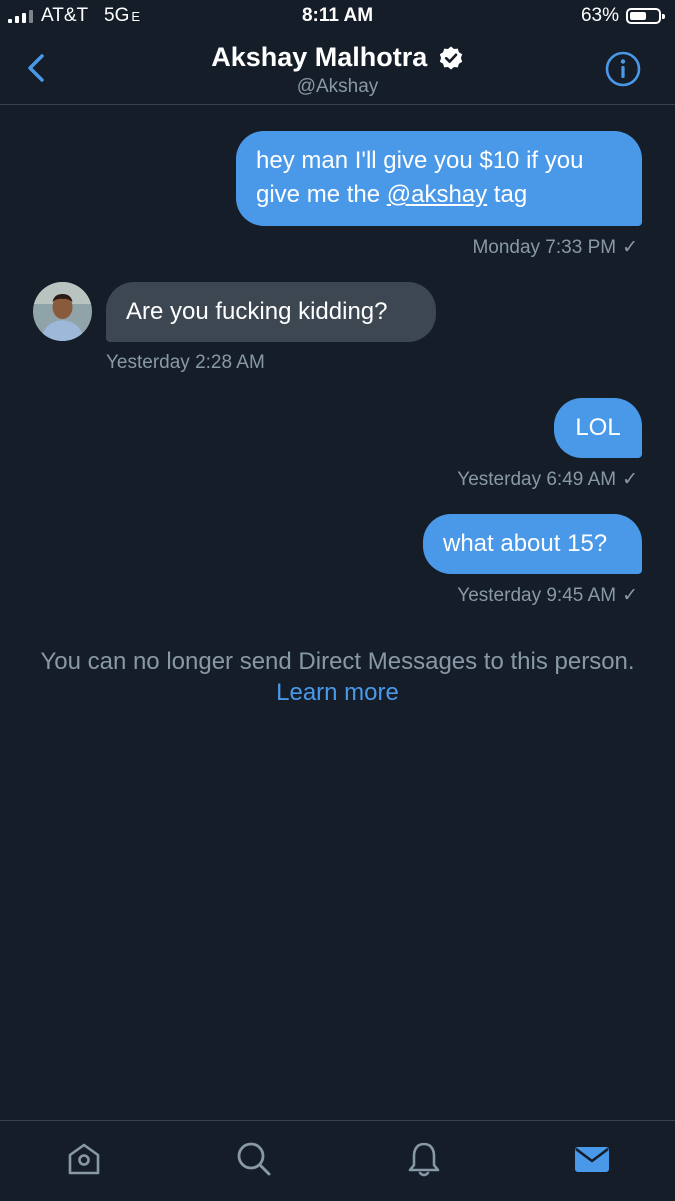 This screenshot has width=675, height=1201. I want to click on message-timestamp: Monday 7:33 PM ✓, so click(555, 247).